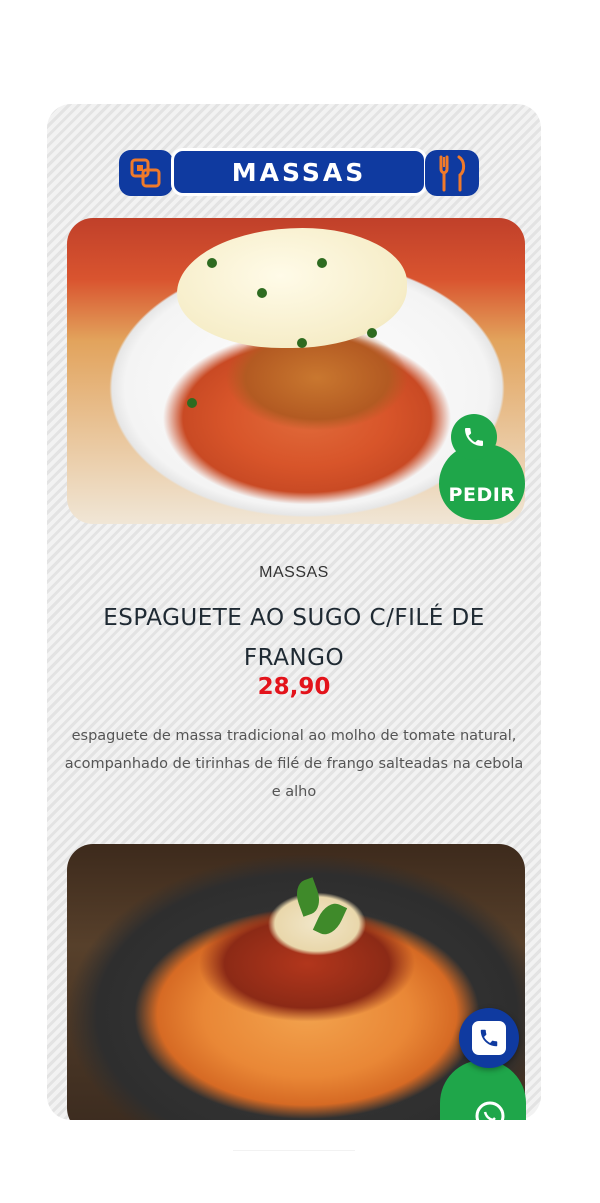  Describe the element at coordinates (294, 1150) in the screenshot. I see `divider` at that location.